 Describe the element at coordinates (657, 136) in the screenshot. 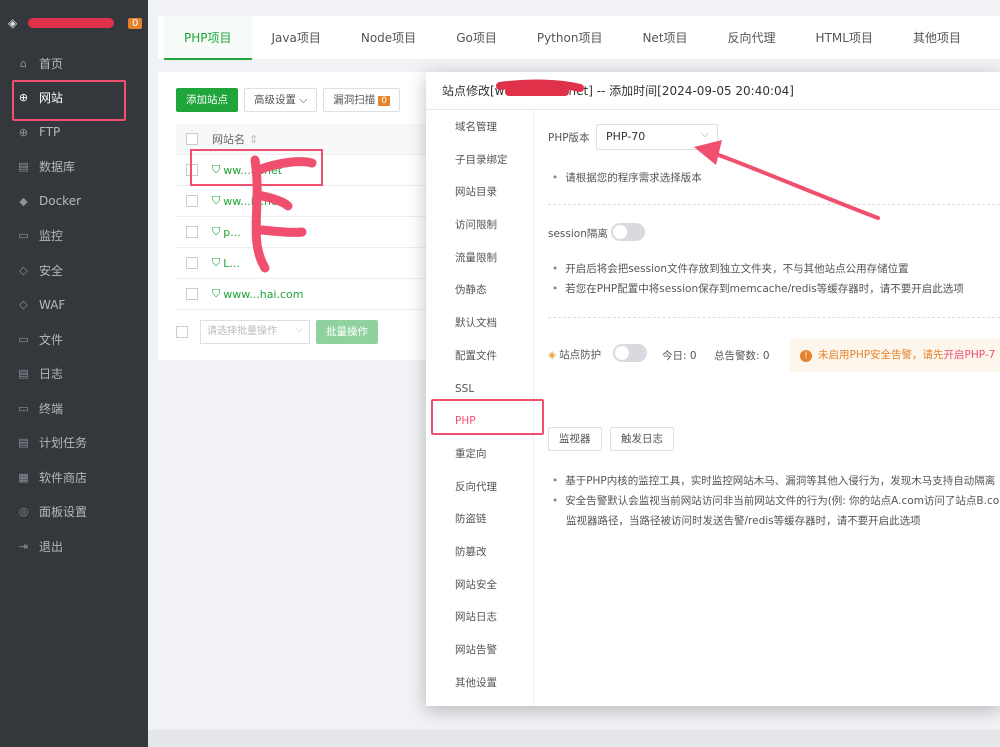

I see `php-version-select: PHP-70` at that location.